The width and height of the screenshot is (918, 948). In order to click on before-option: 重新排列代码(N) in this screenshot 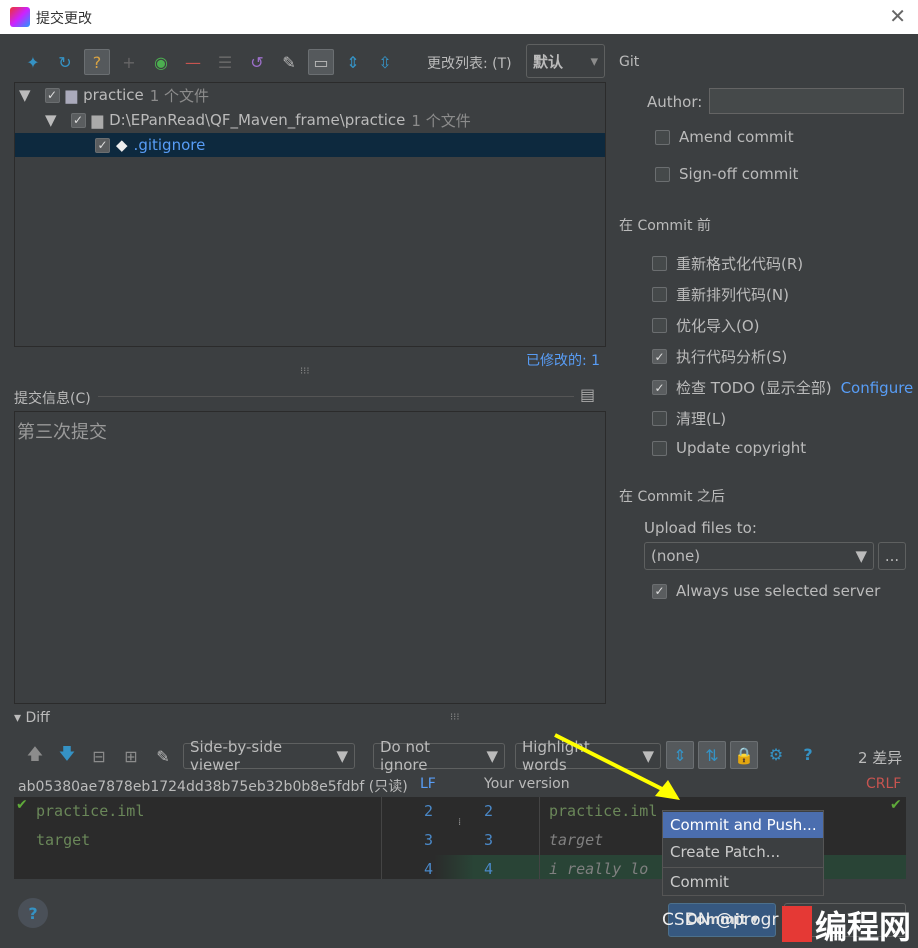, I will do `click(720, 294)`.